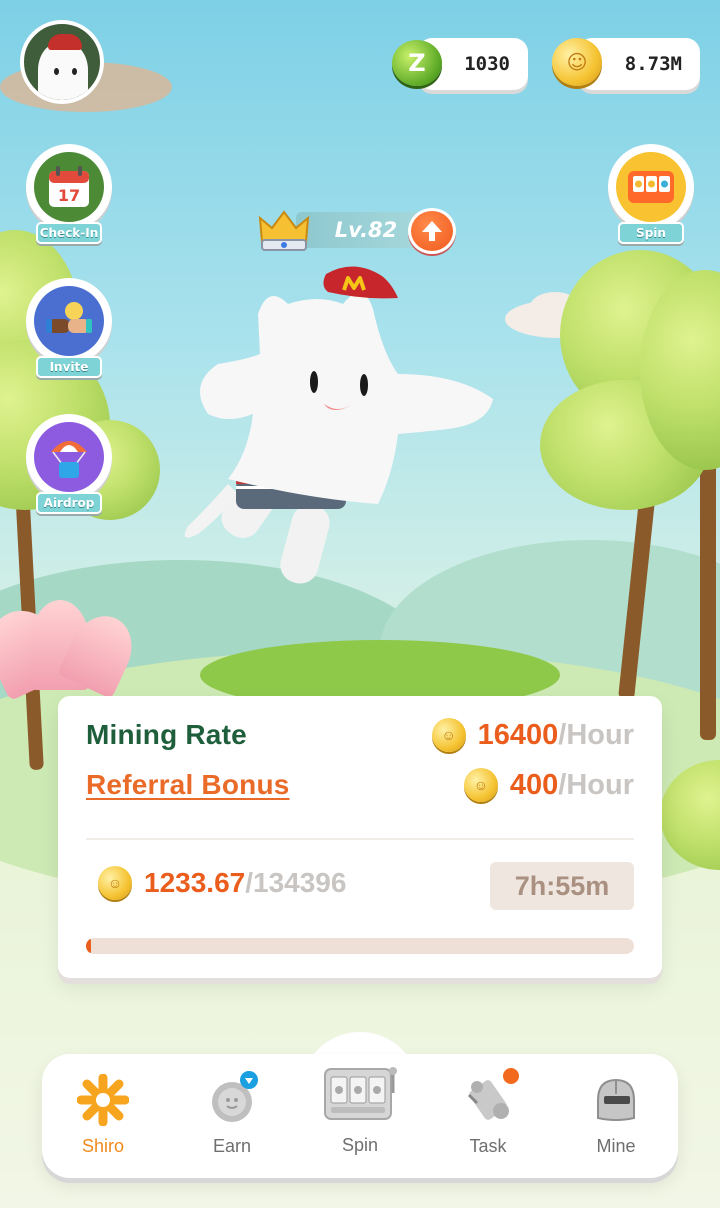  Describe the element at coordinates (487, 64) in the screenshot. I see `green-coin-amount: 1030` at that location.